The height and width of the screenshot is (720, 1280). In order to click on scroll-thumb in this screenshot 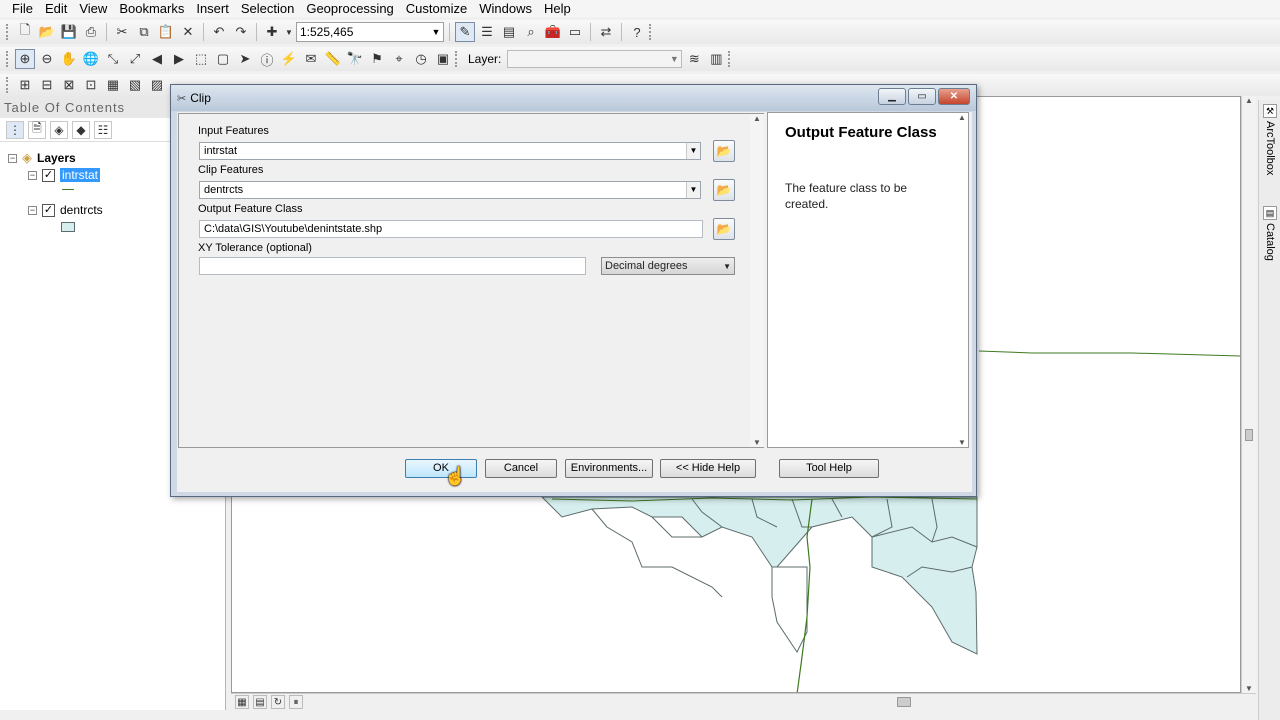, I will do `click(1249, 435)`.